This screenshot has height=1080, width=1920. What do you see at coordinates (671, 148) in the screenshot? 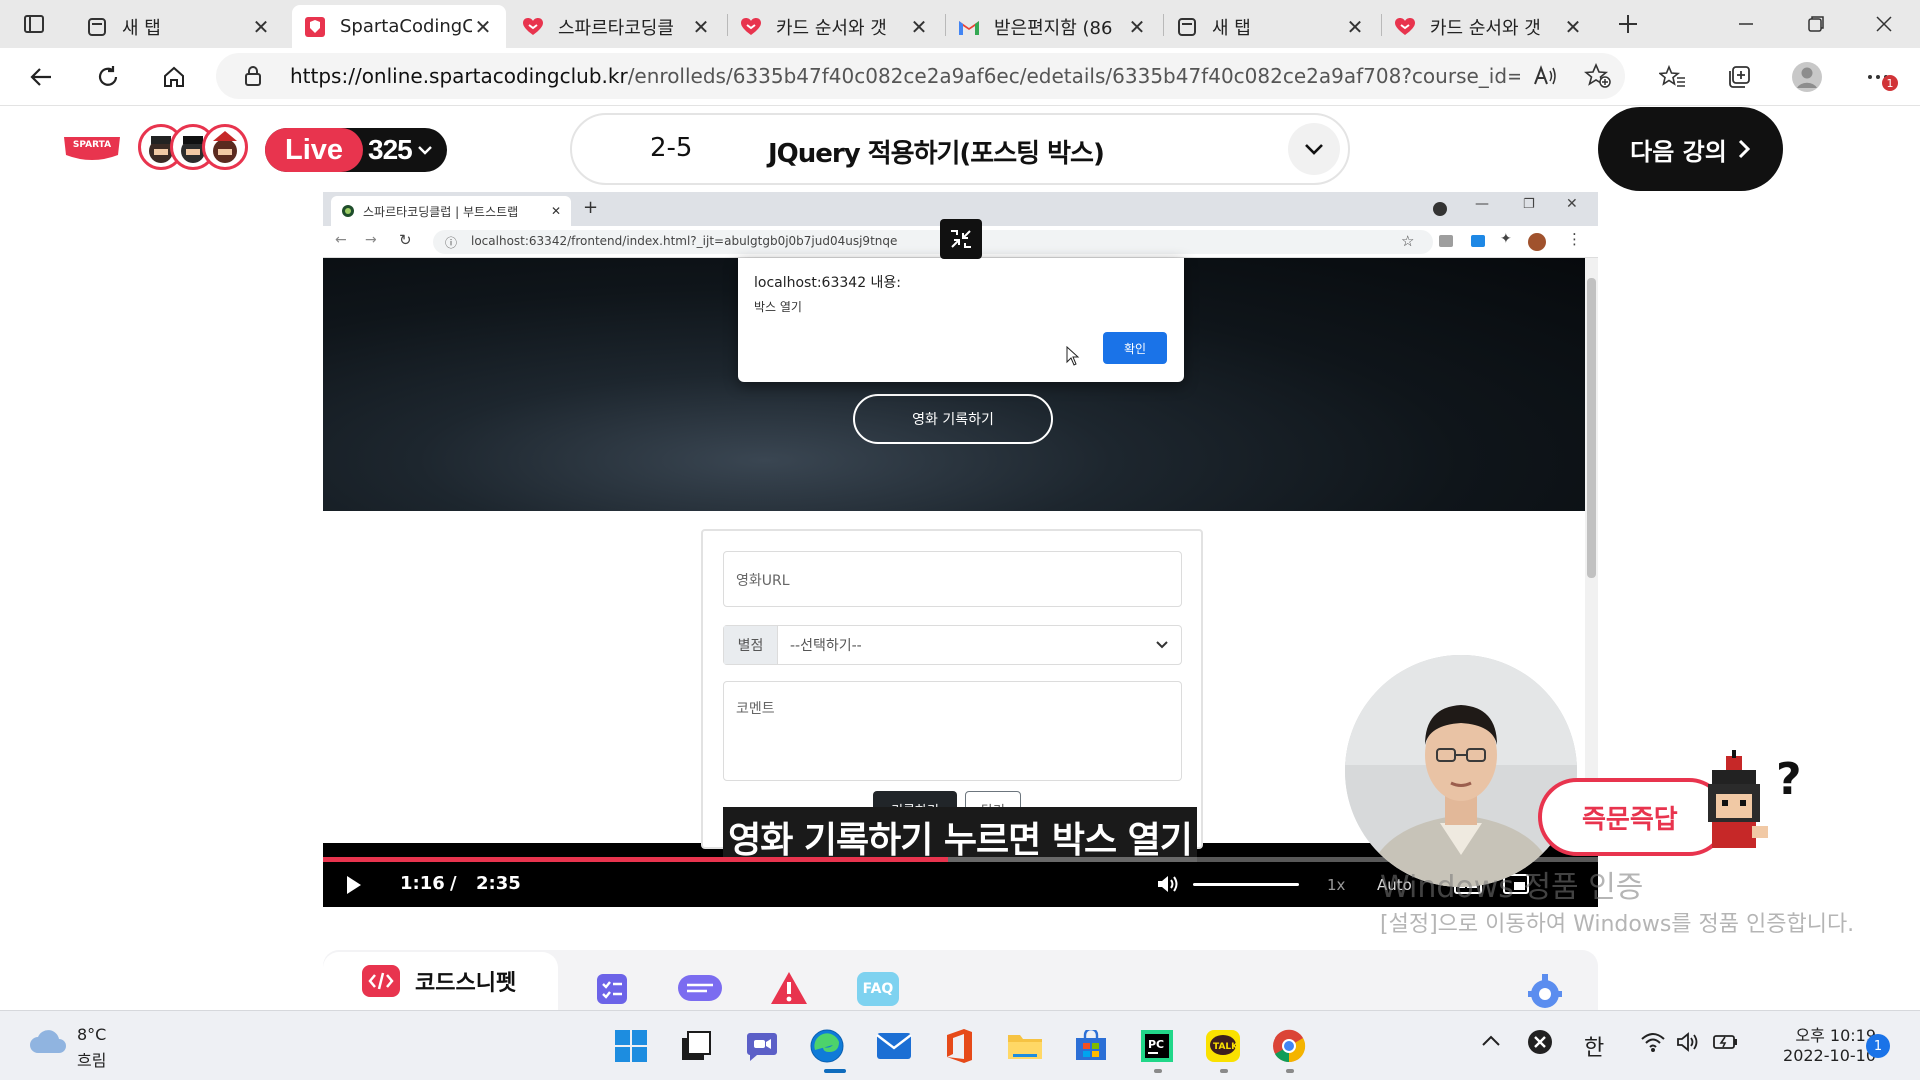
I see `lesson-number: 2-5` at bounding box center [671, 148].